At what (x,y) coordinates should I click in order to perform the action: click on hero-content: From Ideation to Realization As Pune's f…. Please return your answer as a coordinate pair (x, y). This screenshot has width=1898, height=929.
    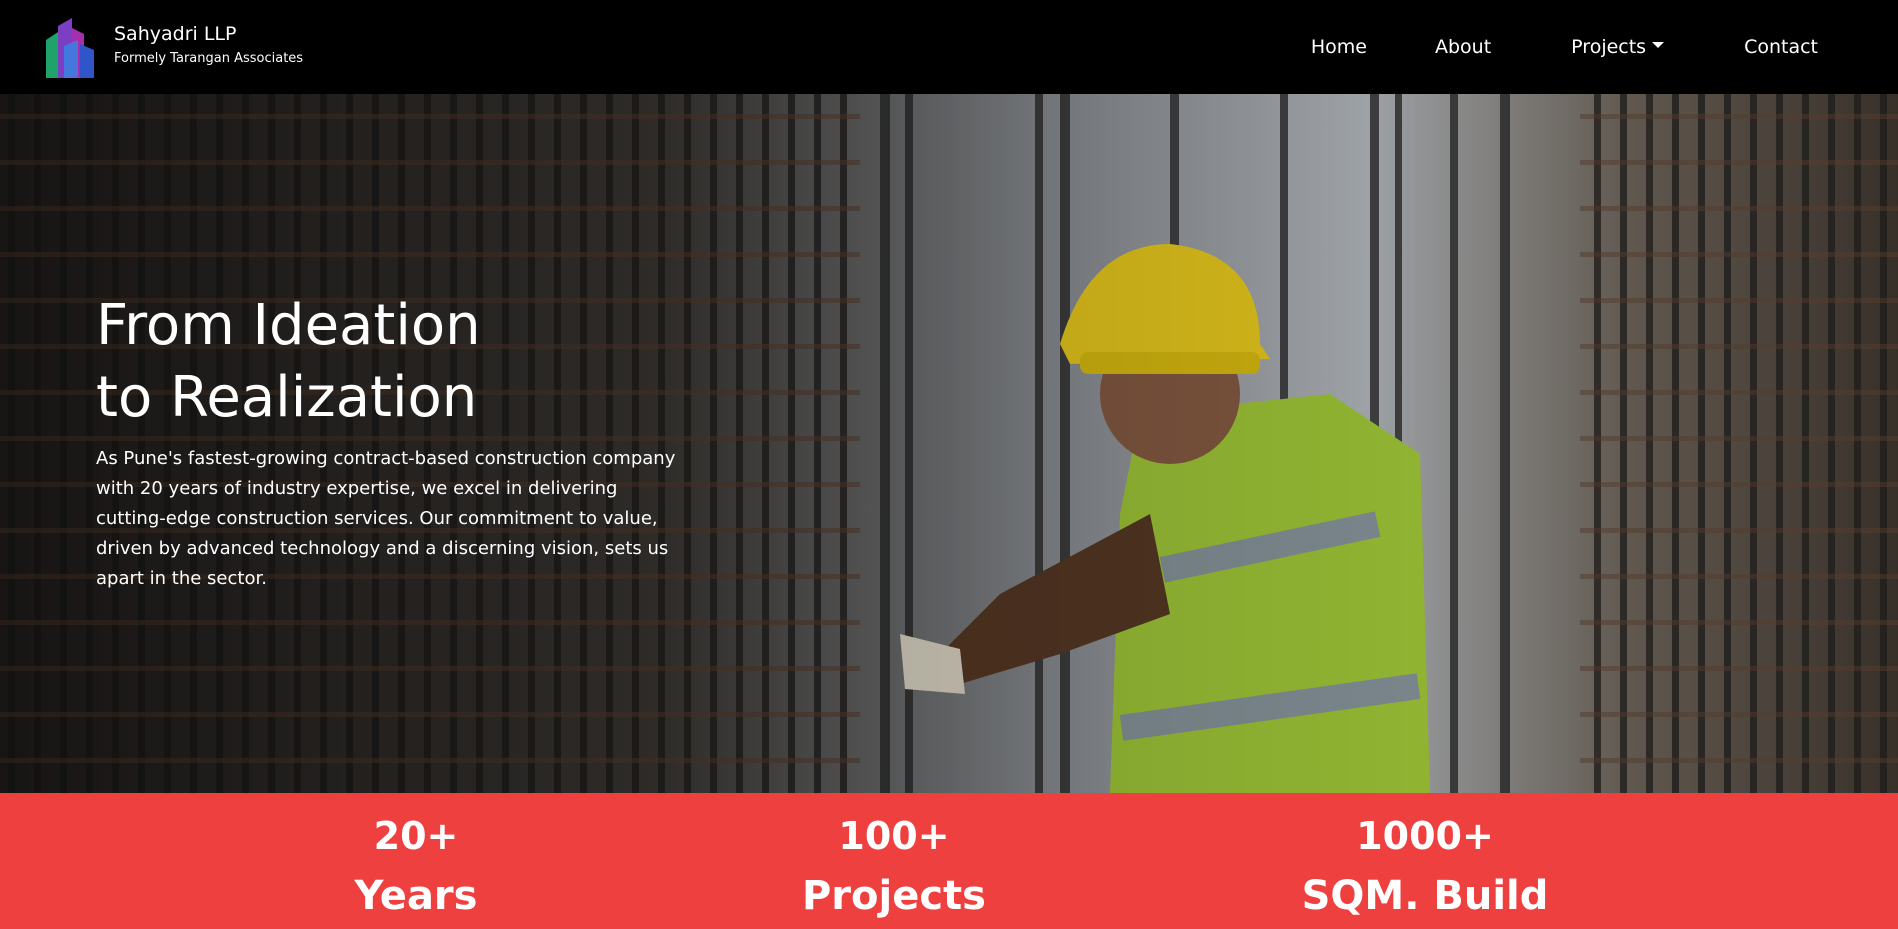
    Looking at the image, I should click on (391, 442).